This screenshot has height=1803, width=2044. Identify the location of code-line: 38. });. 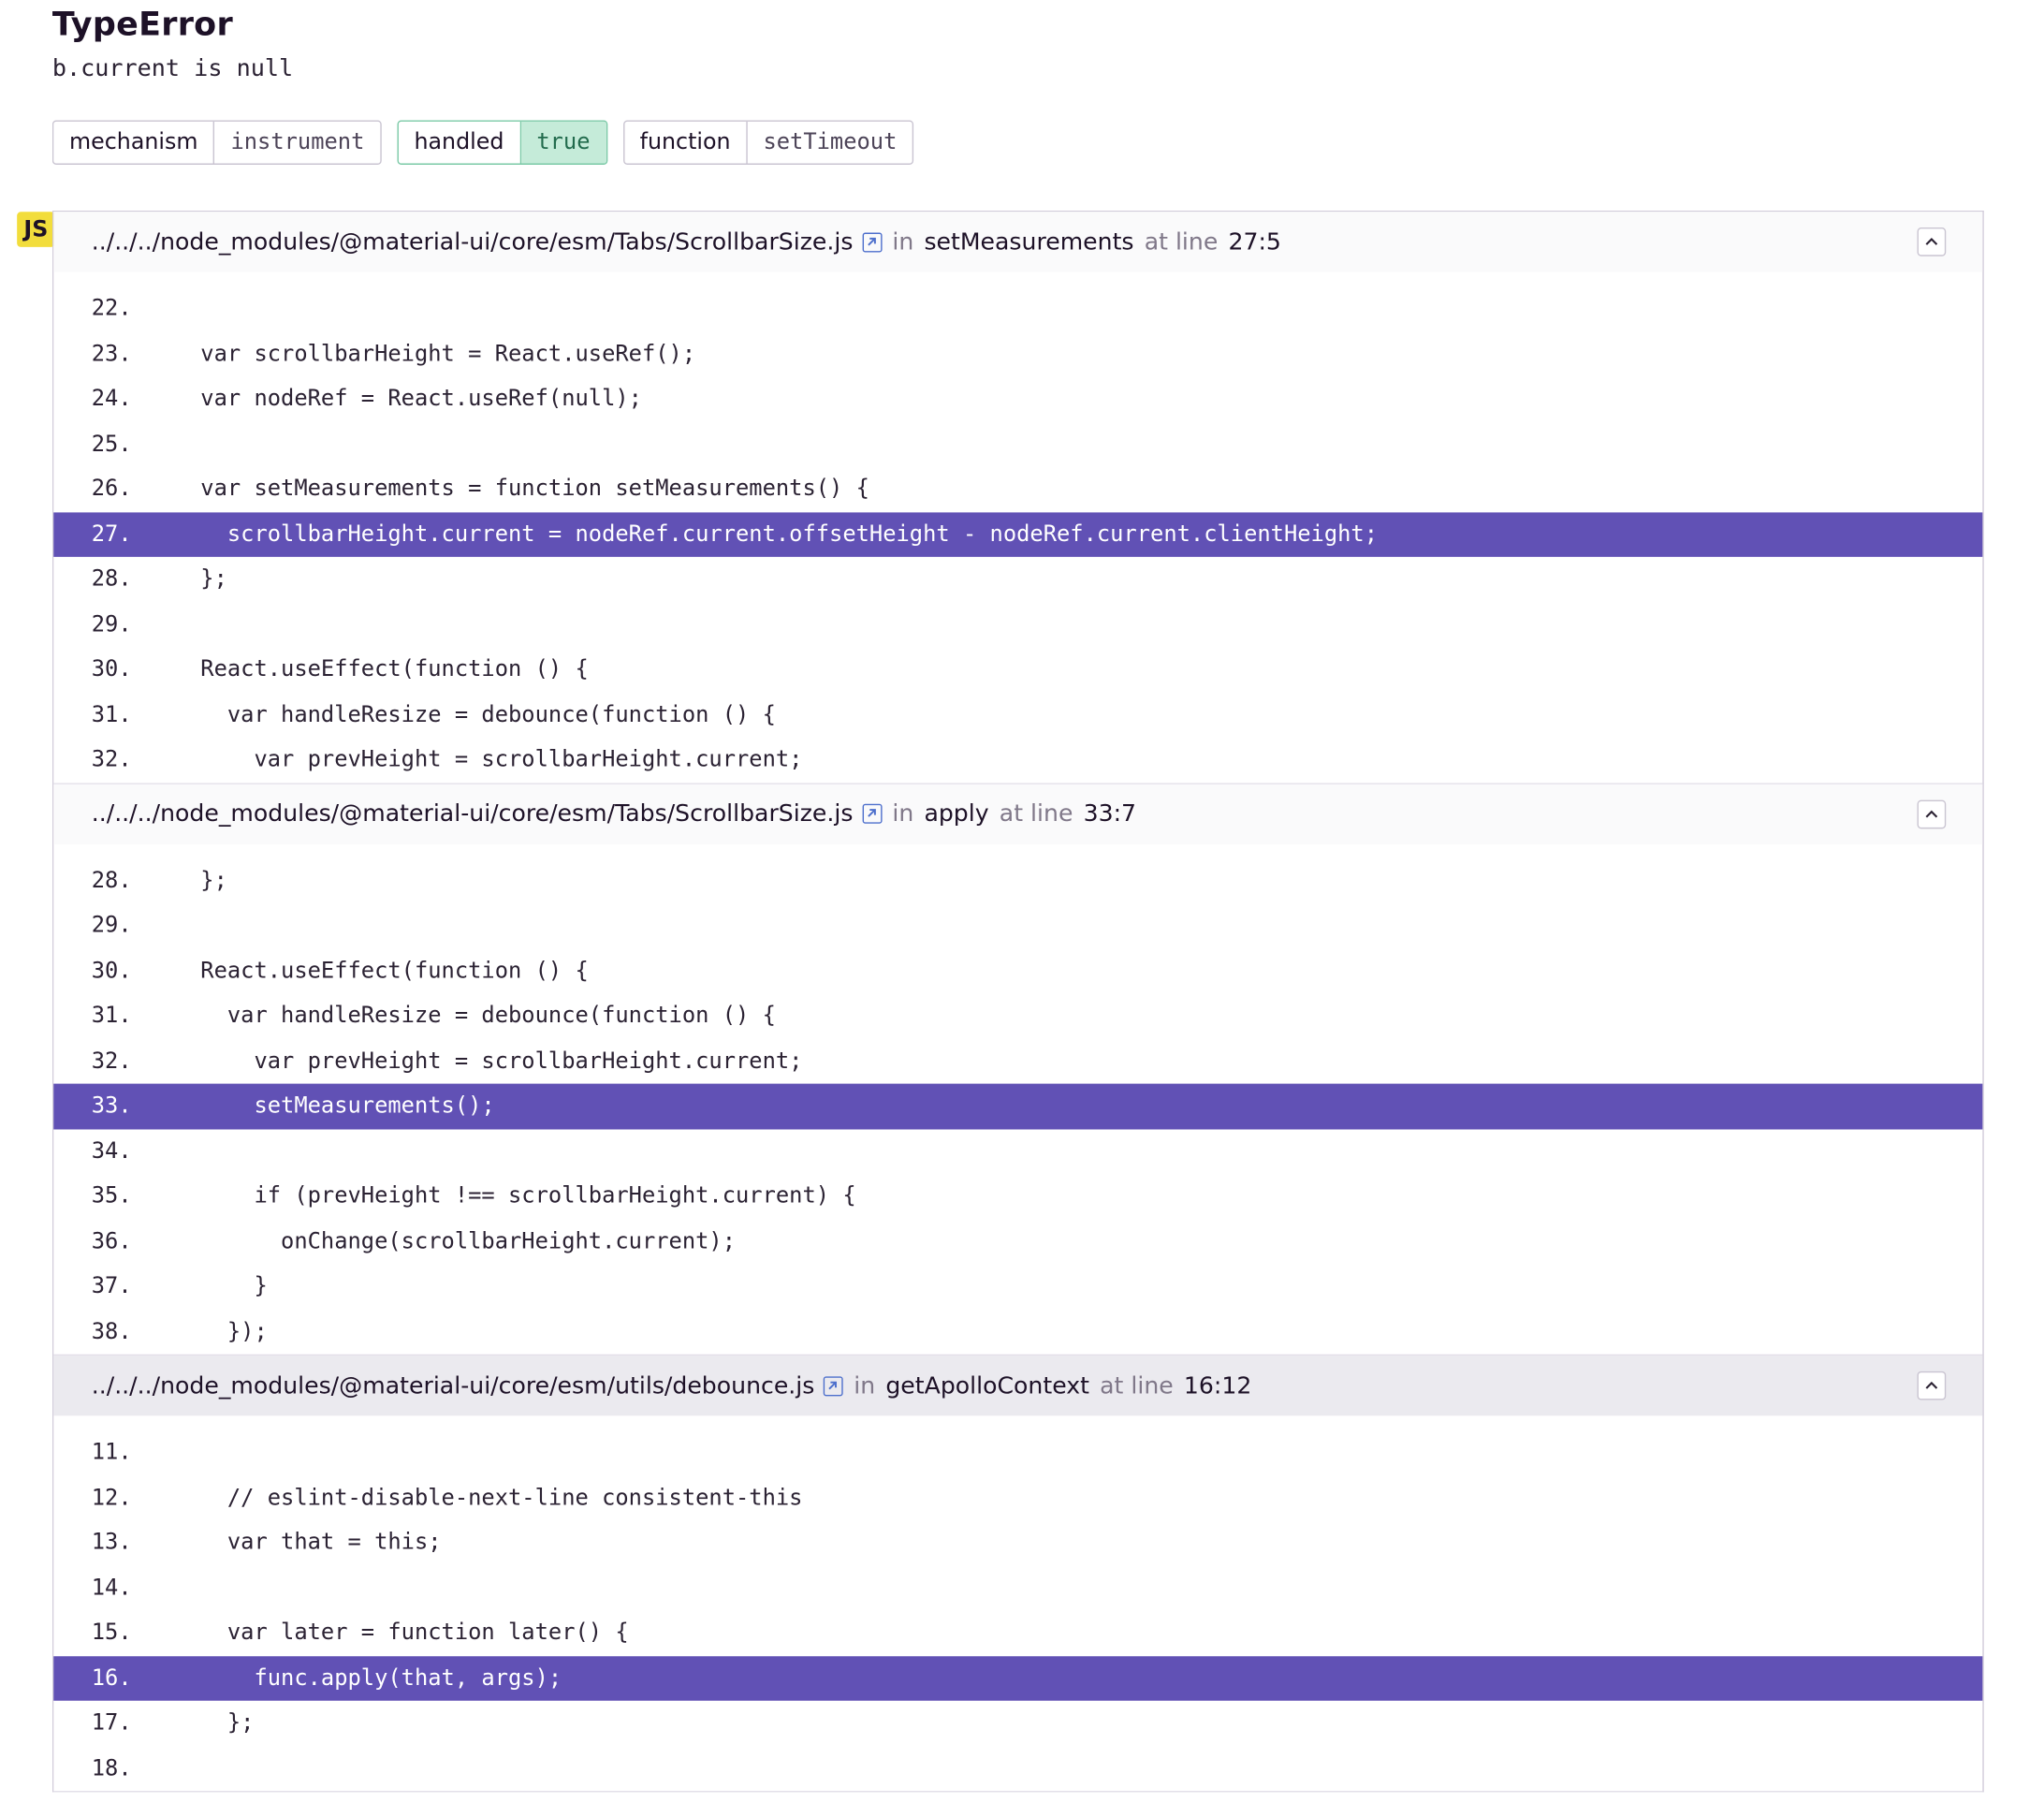
(1018, 1331).